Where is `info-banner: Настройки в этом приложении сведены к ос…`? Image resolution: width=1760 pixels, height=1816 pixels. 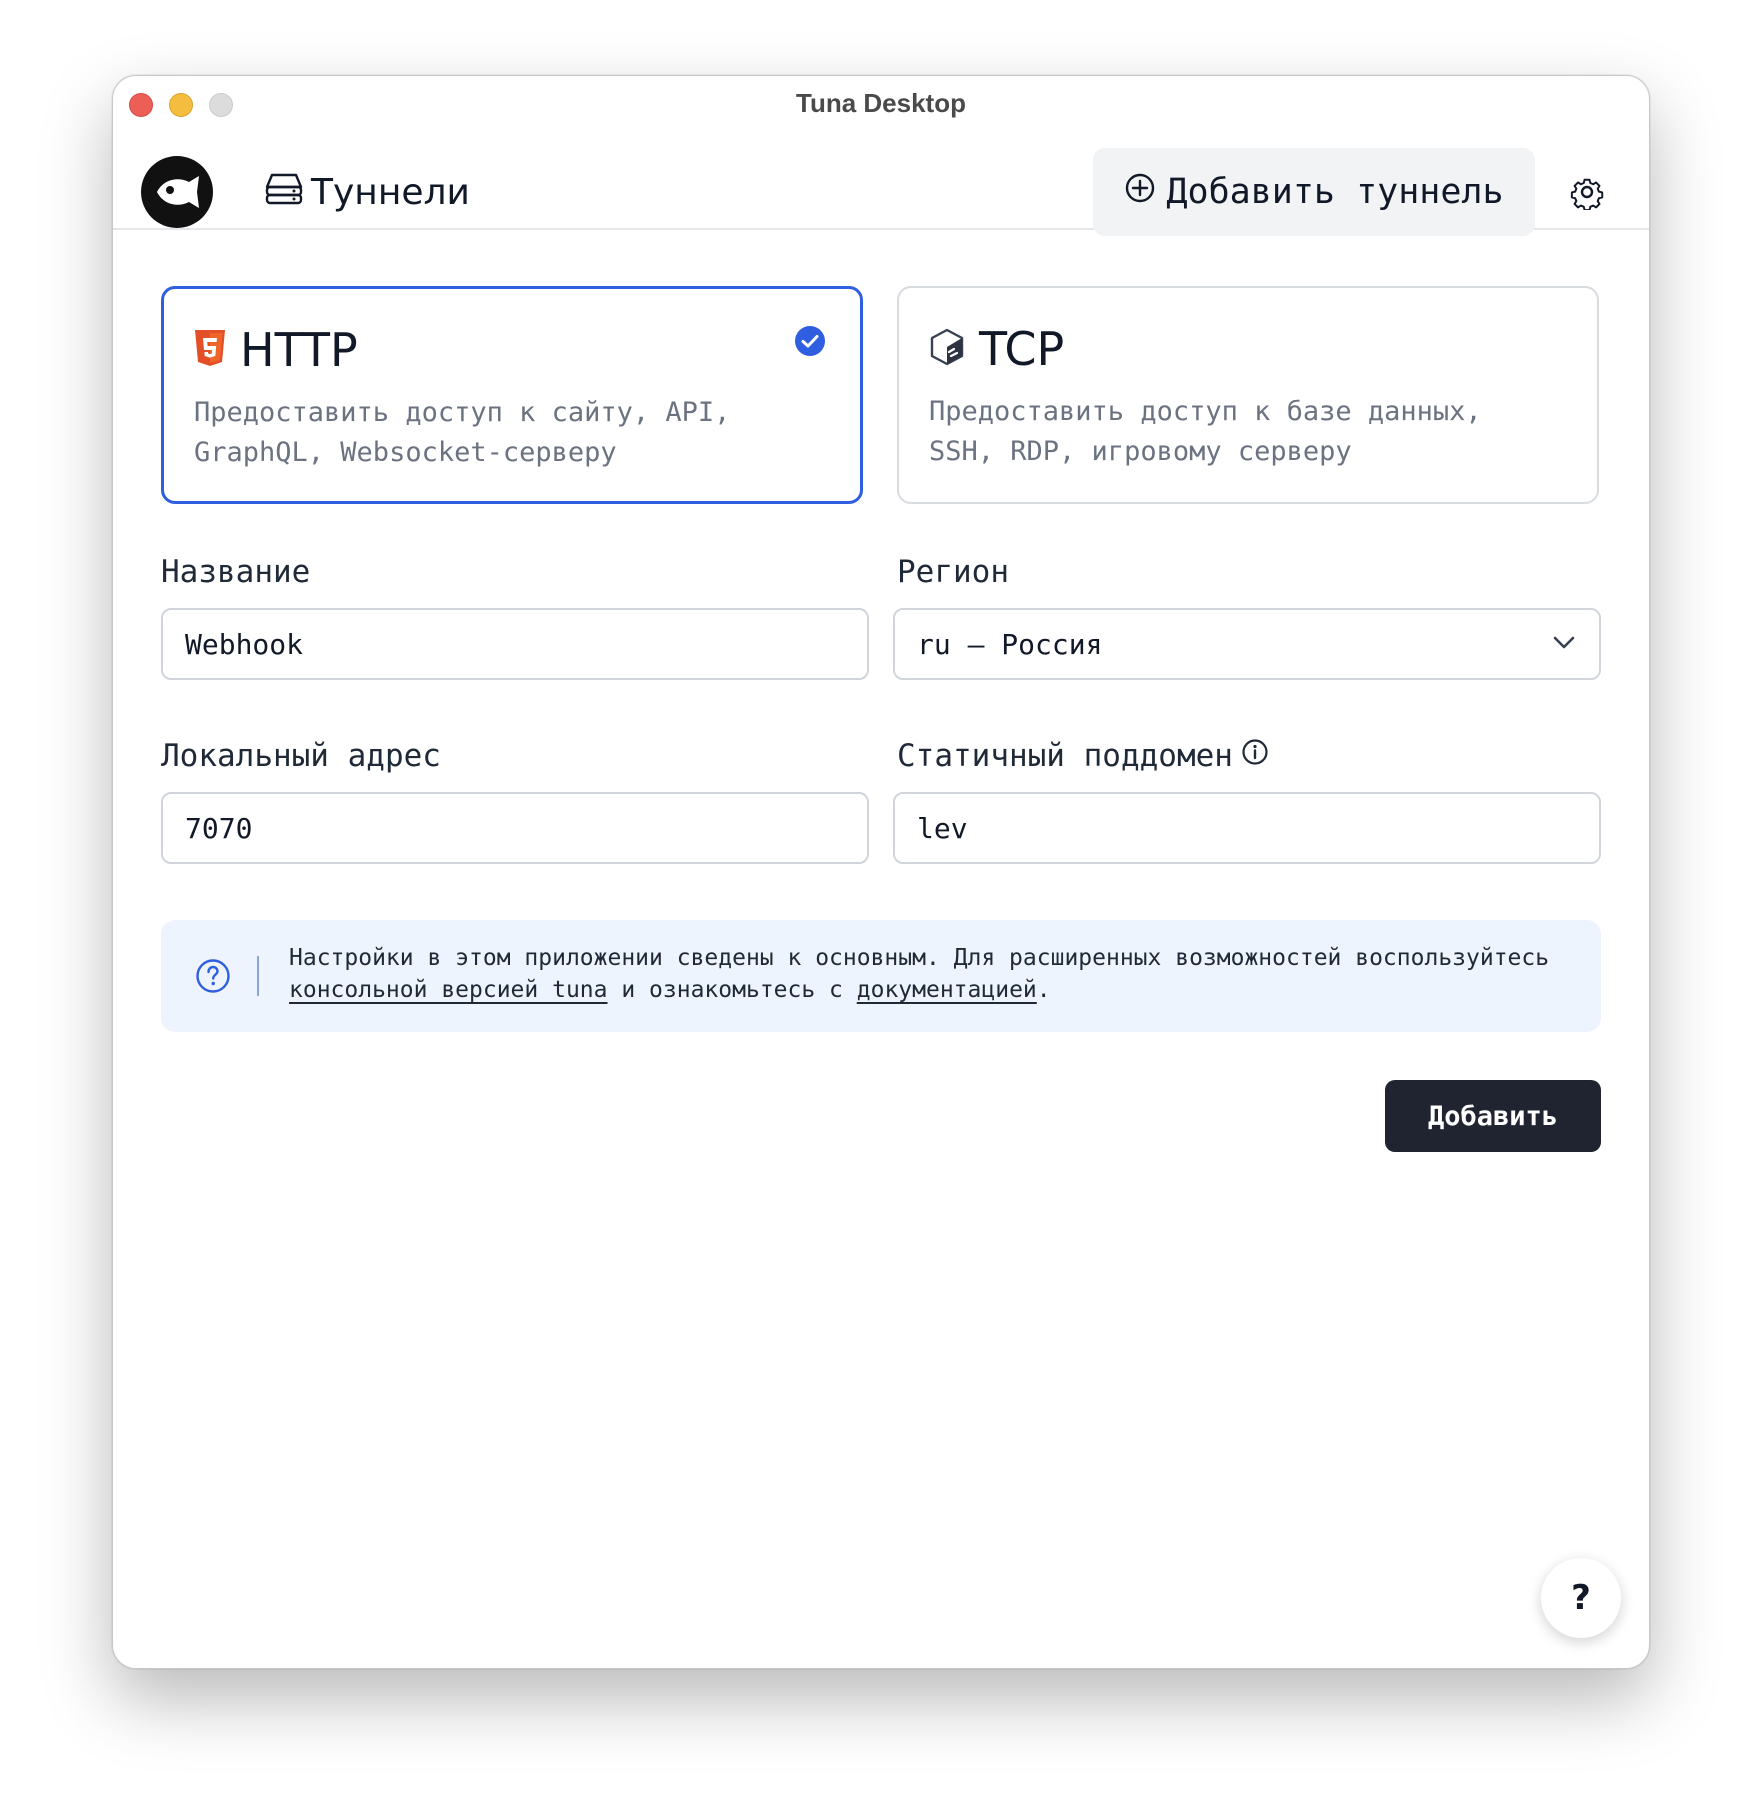
info-banner: Настройки в этом приложении сведены к ос… is located at coordinates (881, 976).